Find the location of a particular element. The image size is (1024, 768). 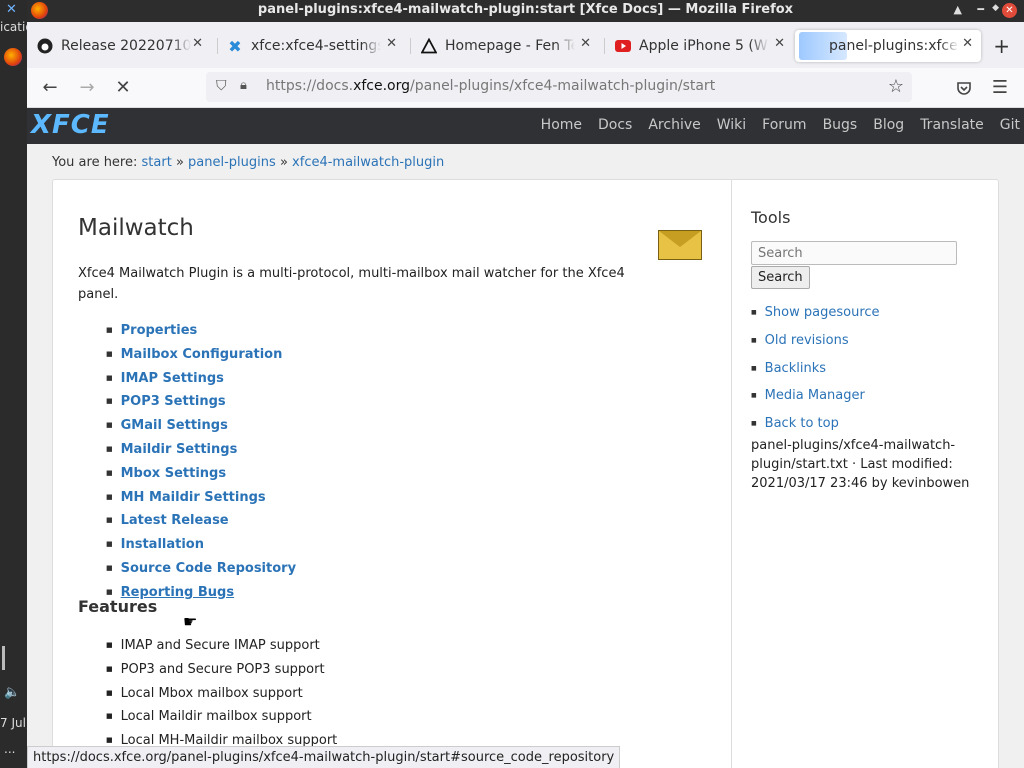

back-to-top-link: Back to top is located at coordinates (815, 425).